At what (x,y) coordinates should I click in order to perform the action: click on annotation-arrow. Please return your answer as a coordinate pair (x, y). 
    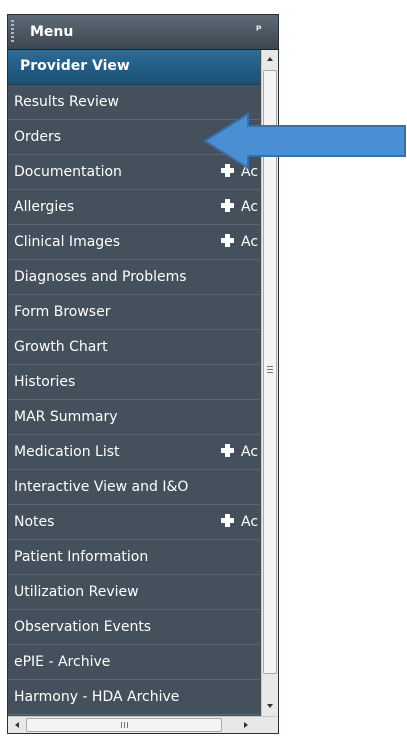
    Looking at the image, I should click on (304, 141).